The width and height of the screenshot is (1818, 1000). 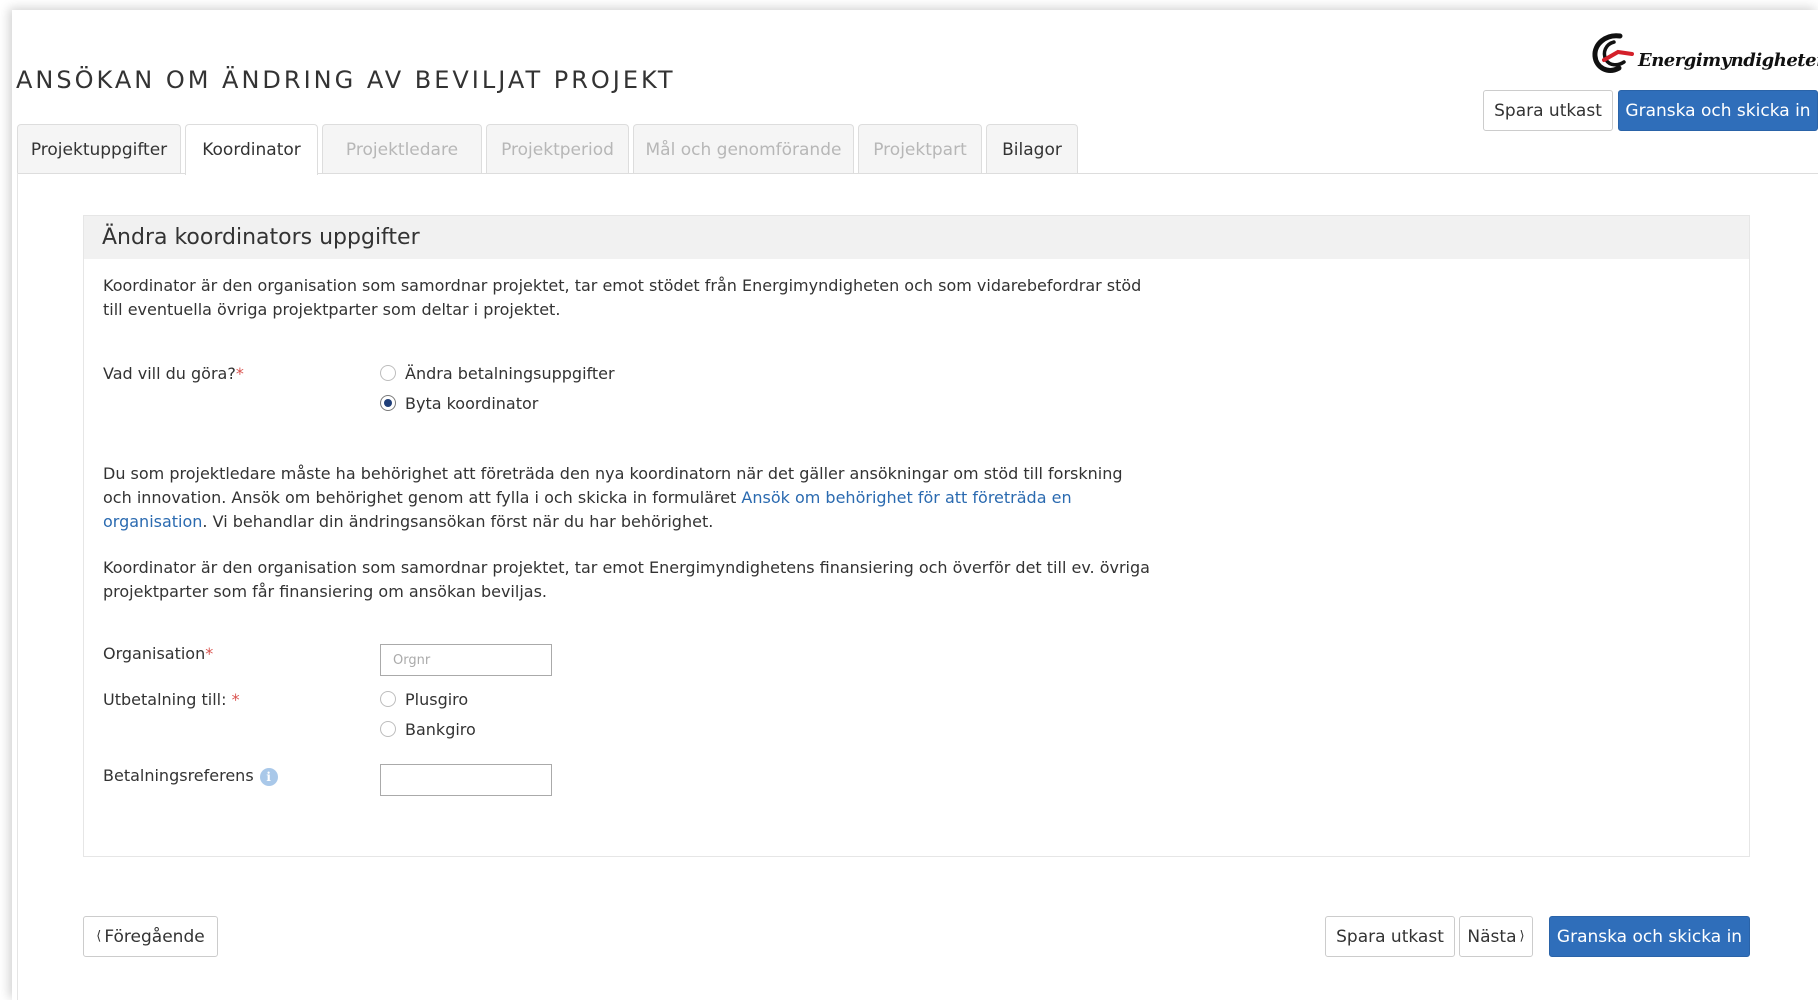 What do you see at coordinates (154, 653) in the screenshot?
I see `organisation-label-text: Organisation` at bounding box center [154, 653].